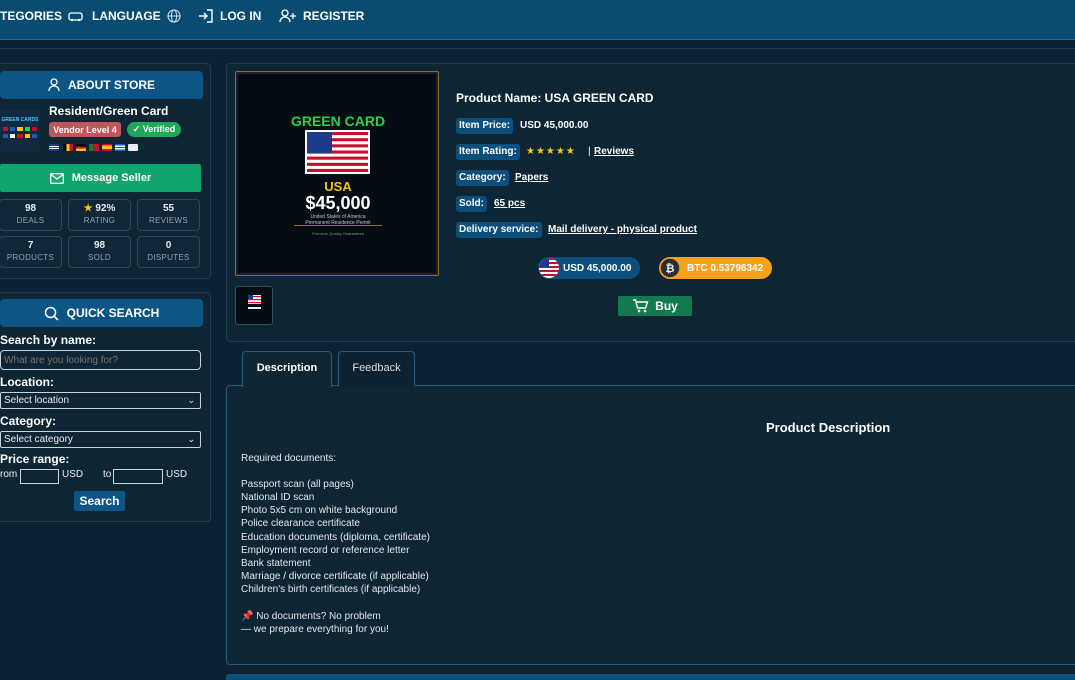 The image size is (1075, 680). What do you see at coordinates (614, 151) in the screenshot?
I see `reviews-link: Reviews` at bounding box center [614, 151].